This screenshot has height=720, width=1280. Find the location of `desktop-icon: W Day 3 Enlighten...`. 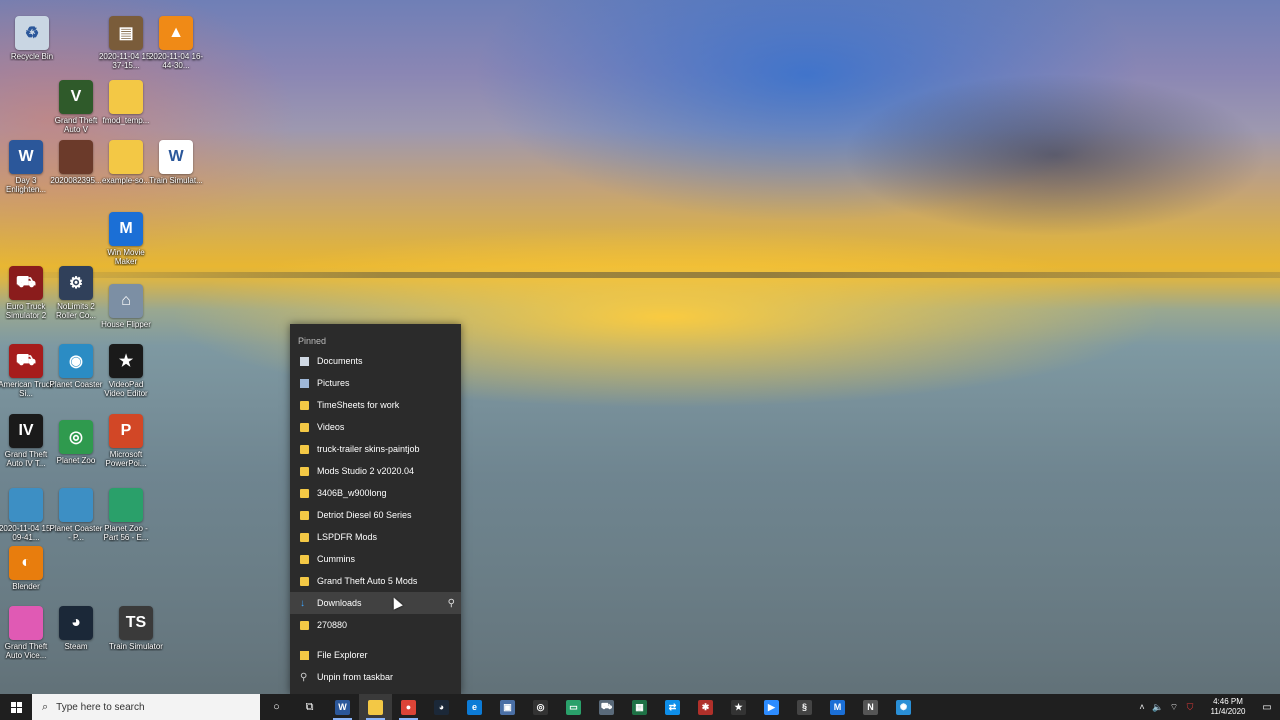

desktop-icon: W Day 3 Enlighten... is located at coordinates (26, 167).